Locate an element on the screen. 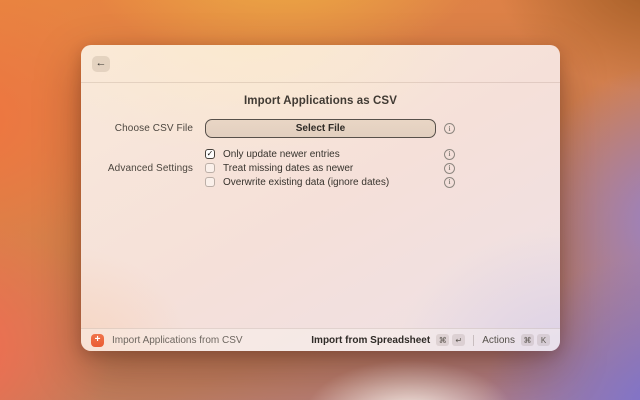  footer-command-name: Import Applications from CSV is located at coordinates (177, 340).